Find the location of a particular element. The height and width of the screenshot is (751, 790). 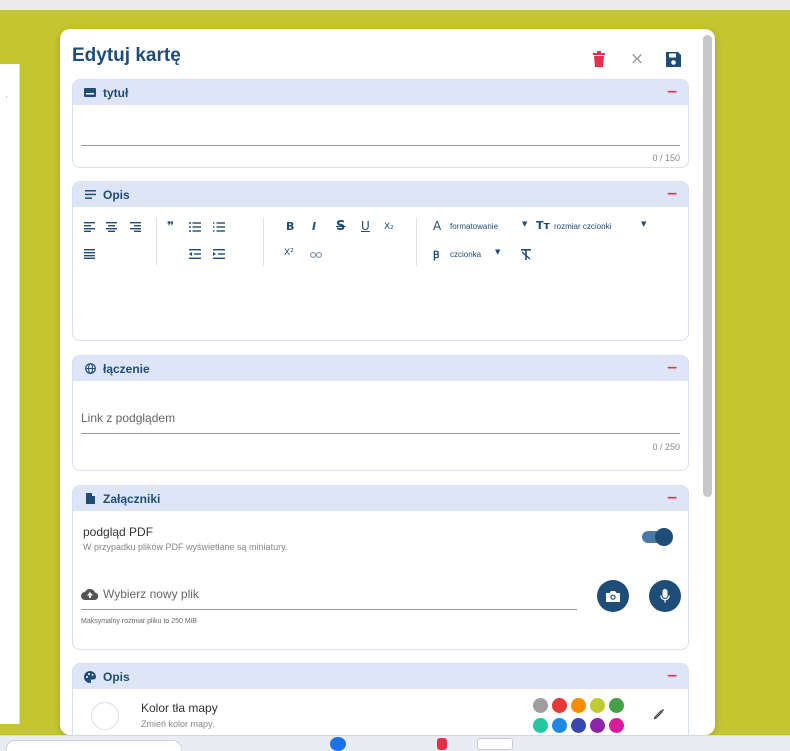

bullet-list-icon is located at coordinates (195, 227).